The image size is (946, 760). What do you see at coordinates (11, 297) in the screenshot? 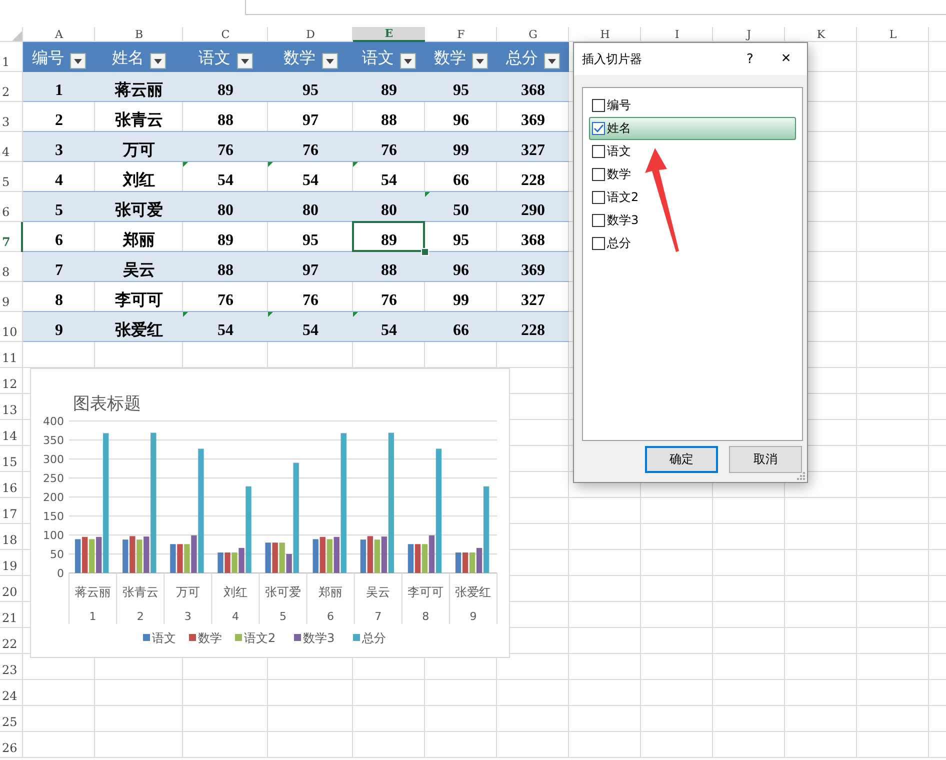
I see `row-header: 9` at bounding box center [11, 297].